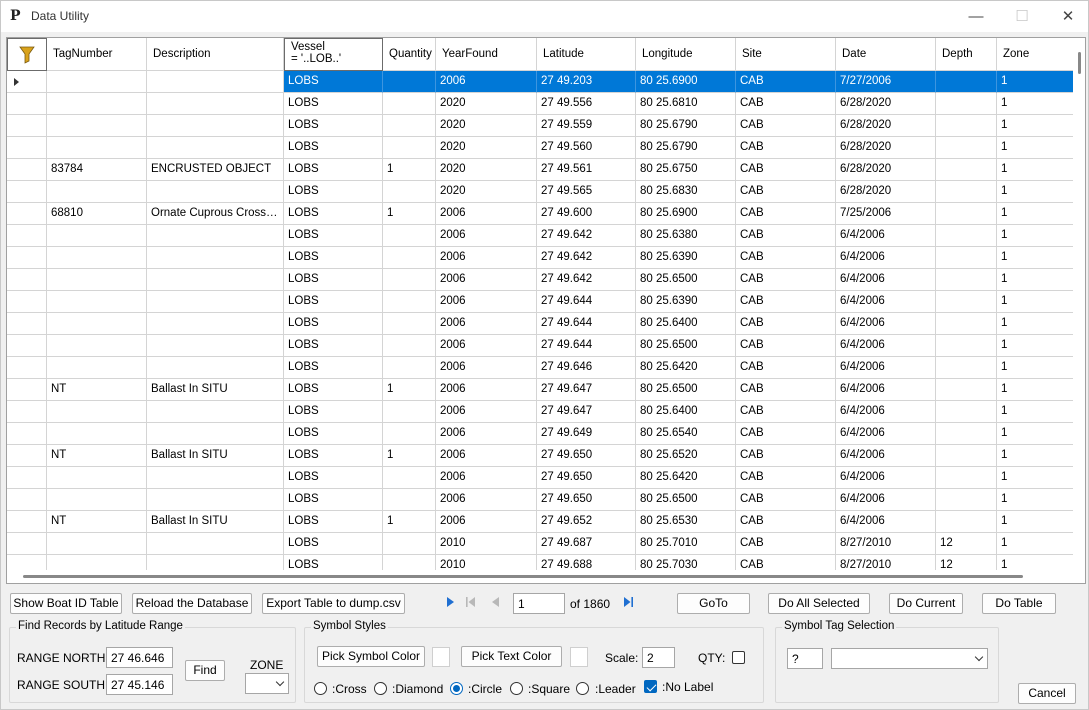 Image resolution: width=1089 pixels, height=710 pixels. Describe the element at coordinates (66, 603) in the screenshot. I see `show-boat-id-table-button: Show Boat ID Table` at that location.